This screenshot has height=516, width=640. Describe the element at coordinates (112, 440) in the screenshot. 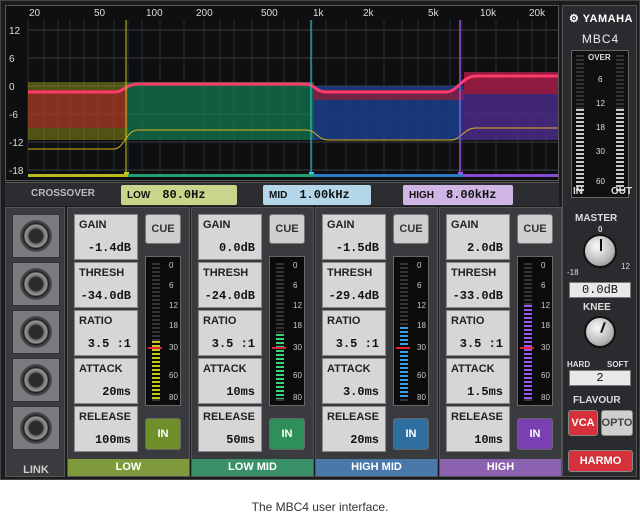

I see `release-value: 100ms` at that location.